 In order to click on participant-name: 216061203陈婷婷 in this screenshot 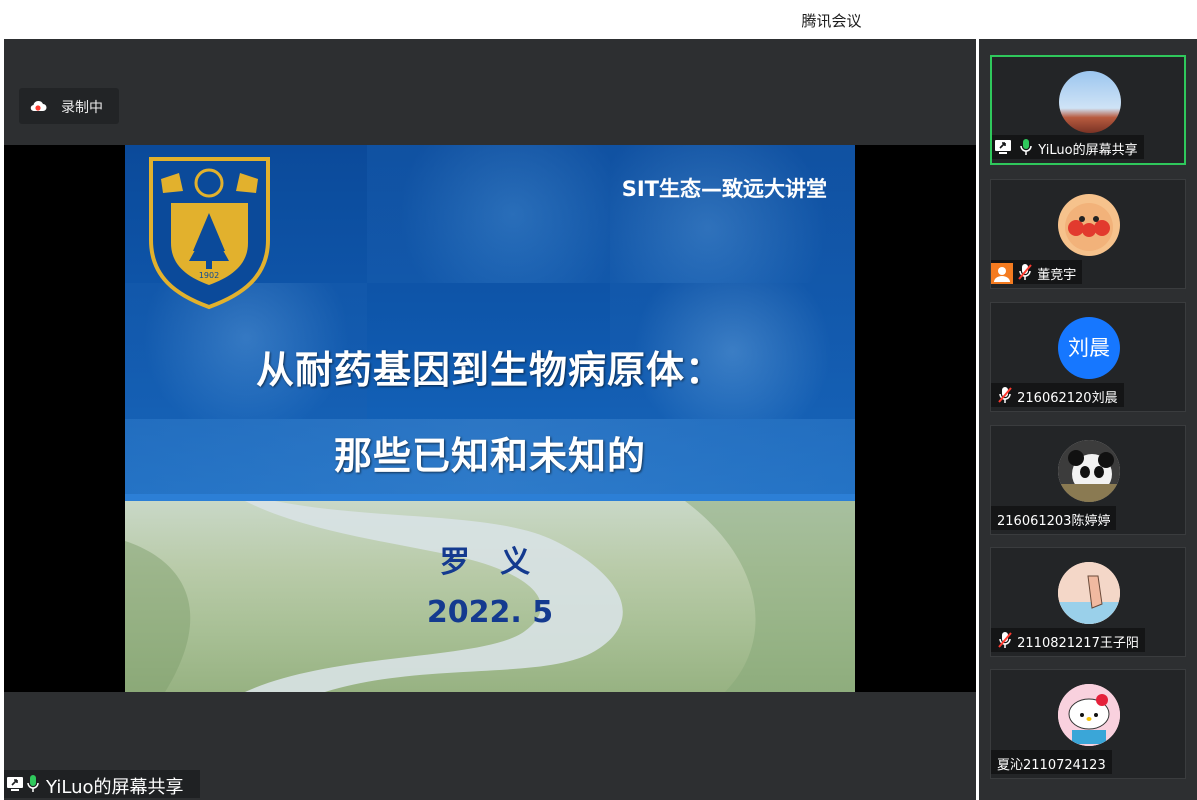, I will do `click(1054, 521)`.